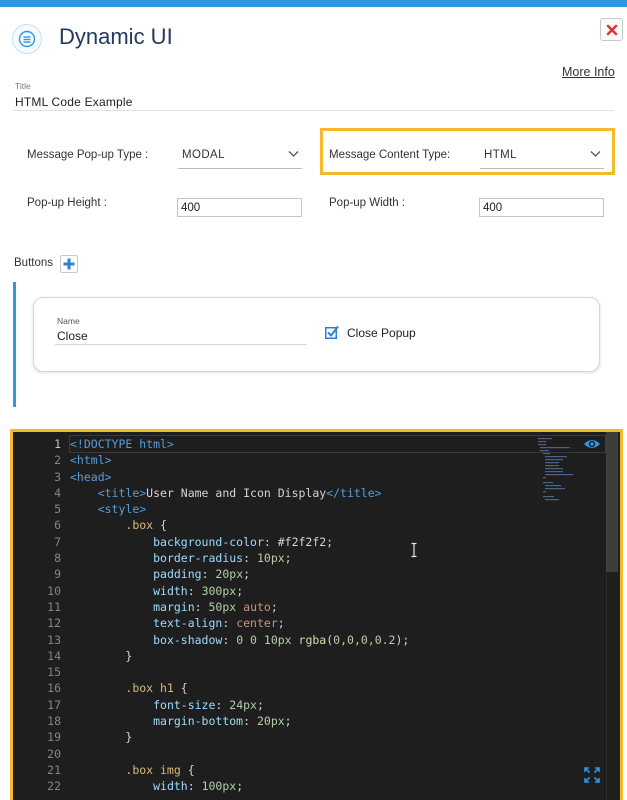  Describe the element at coordinates (337, 640) in the screenshot. I see `code-line: box-shadow: 0 0 10px rgba(0,0,0,0.2);` at that location.